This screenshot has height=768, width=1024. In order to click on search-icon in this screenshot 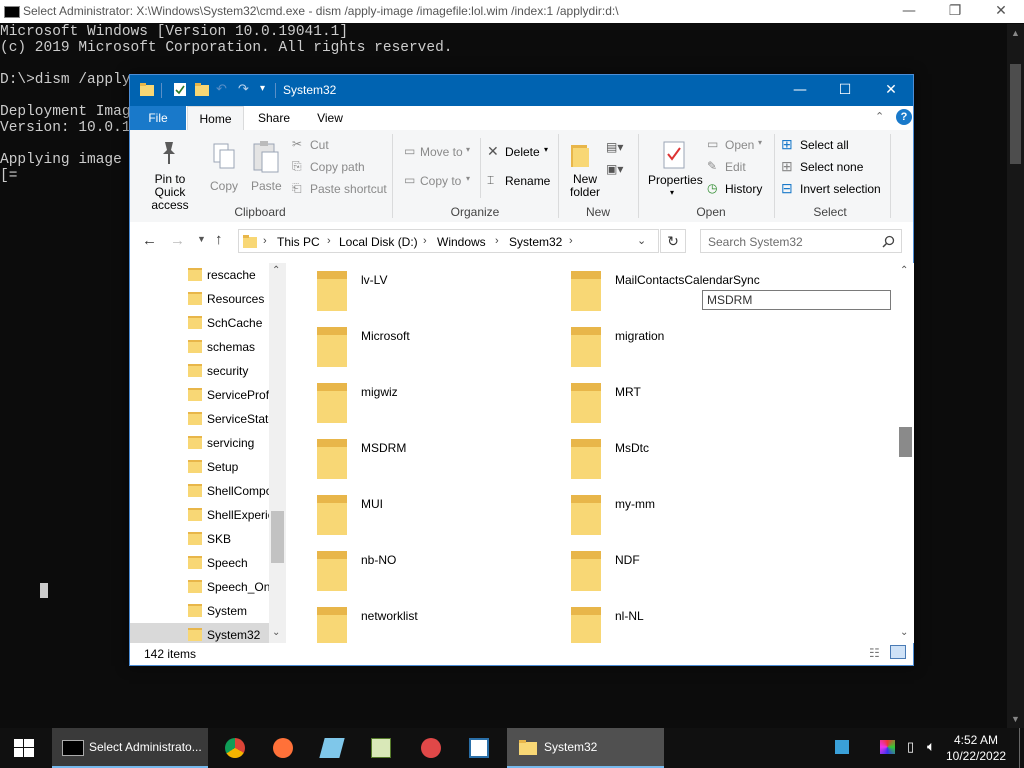, I will do `click(888, 241)`.